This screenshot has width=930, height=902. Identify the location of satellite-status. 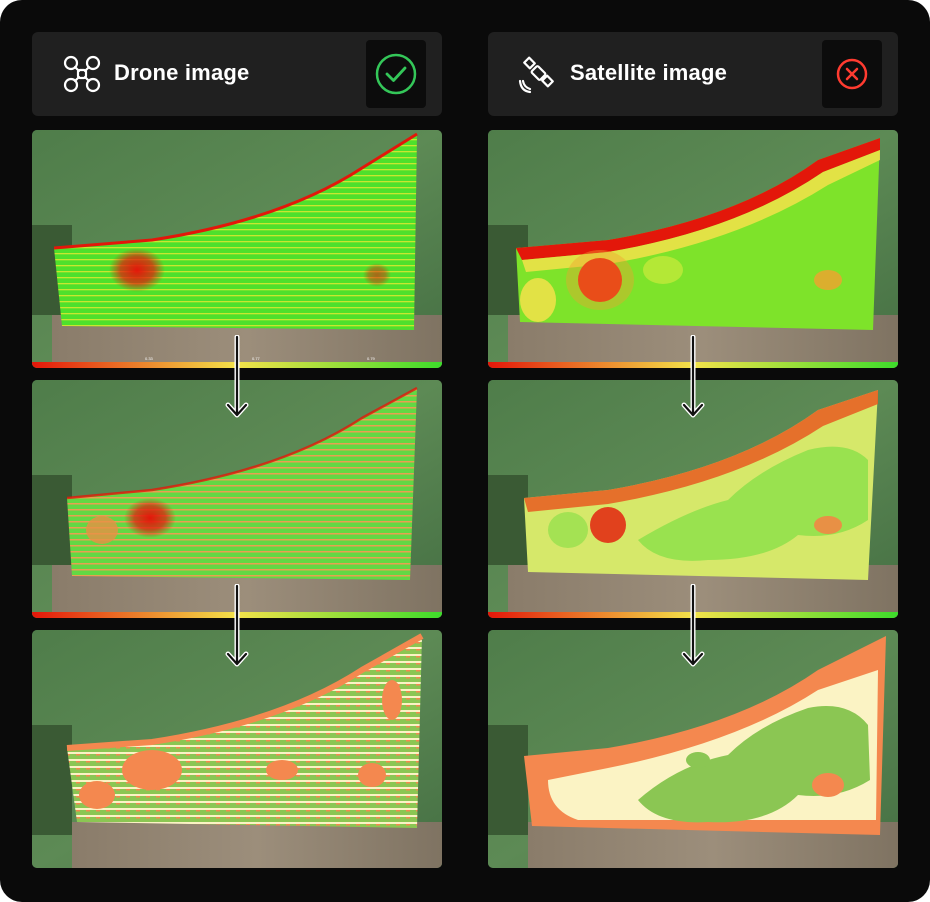
(852, 74).